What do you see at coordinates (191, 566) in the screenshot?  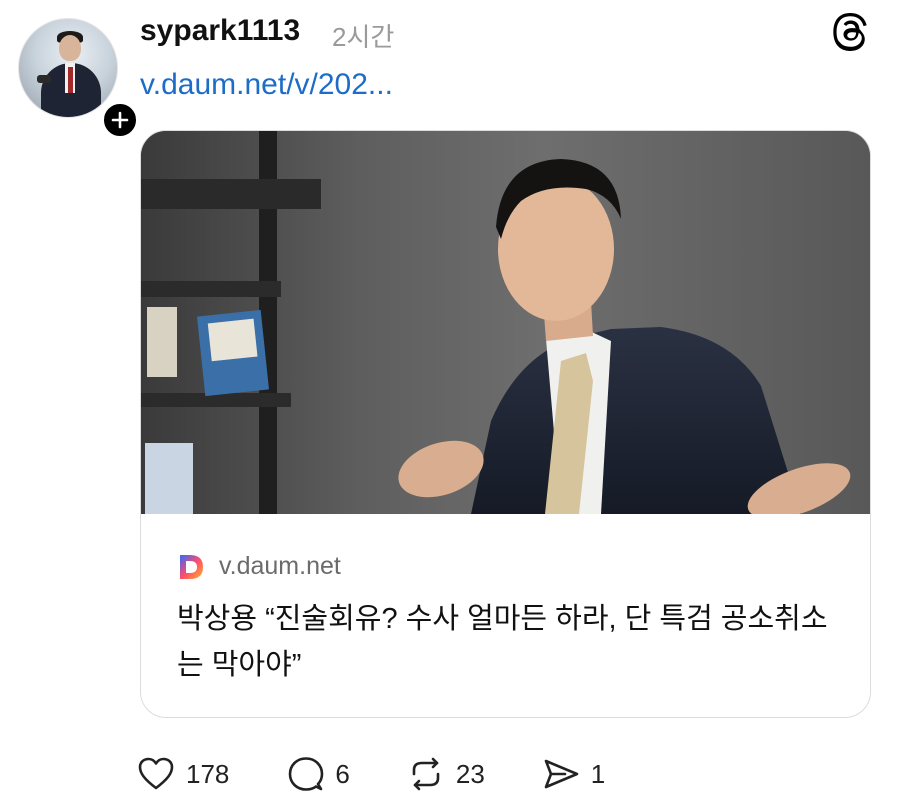 I see `daum-logo-icon` at bounding box center [191, 566].